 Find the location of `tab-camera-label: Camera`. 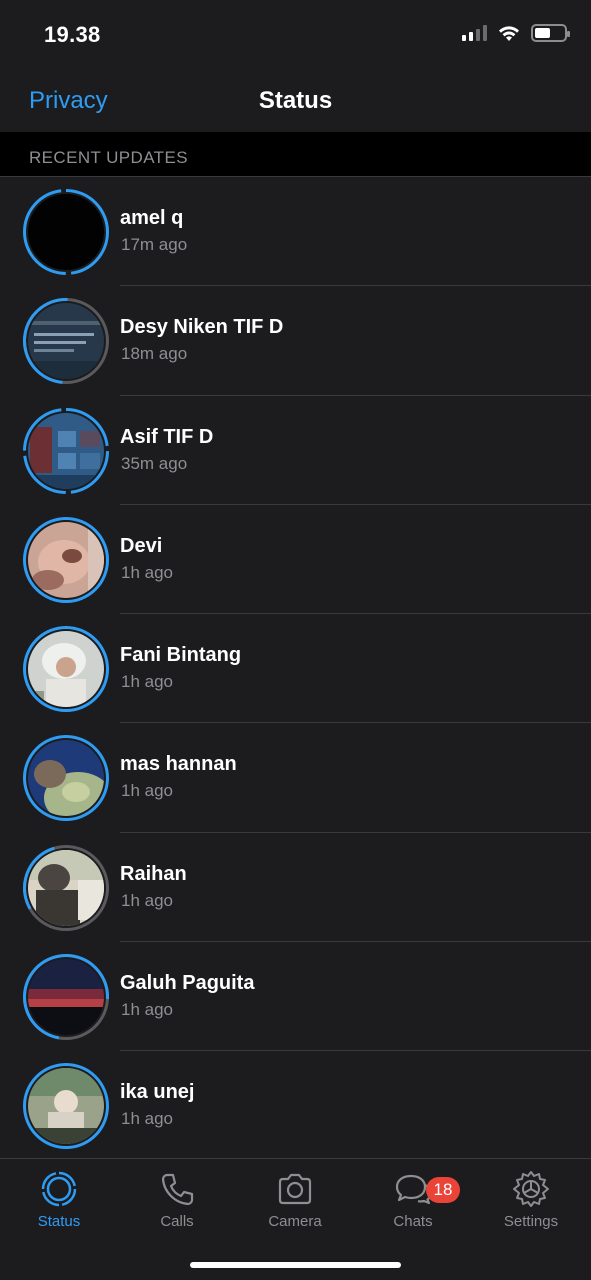

tab-camera-label: Camera is located at coordinates (295, 1221).